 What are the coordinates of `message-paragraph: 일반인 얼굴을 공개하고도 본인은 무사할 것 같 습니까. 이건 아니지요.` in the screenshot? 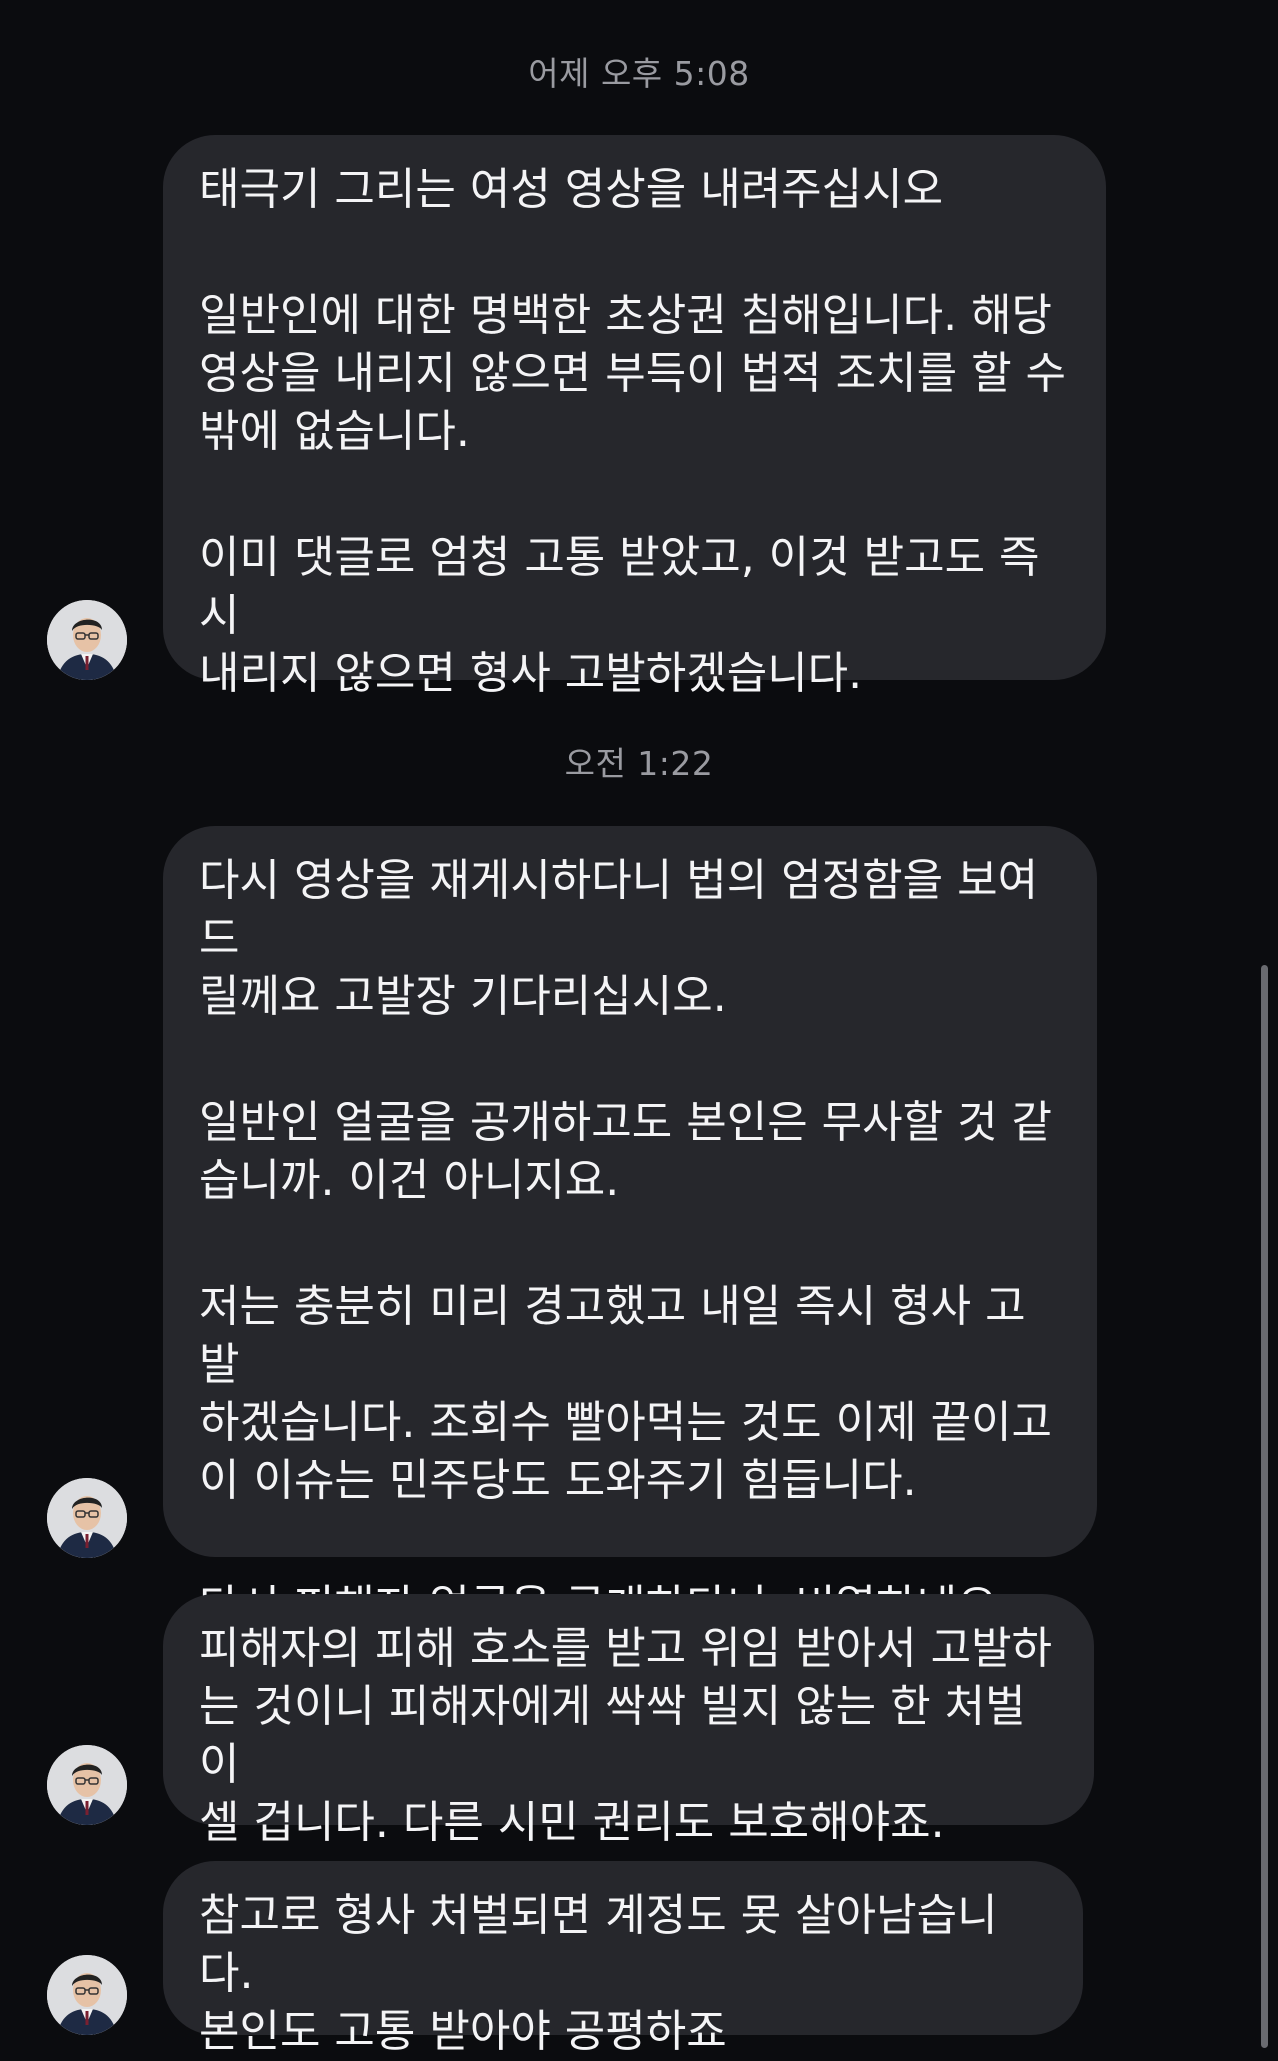 It's located at (626, 1151).